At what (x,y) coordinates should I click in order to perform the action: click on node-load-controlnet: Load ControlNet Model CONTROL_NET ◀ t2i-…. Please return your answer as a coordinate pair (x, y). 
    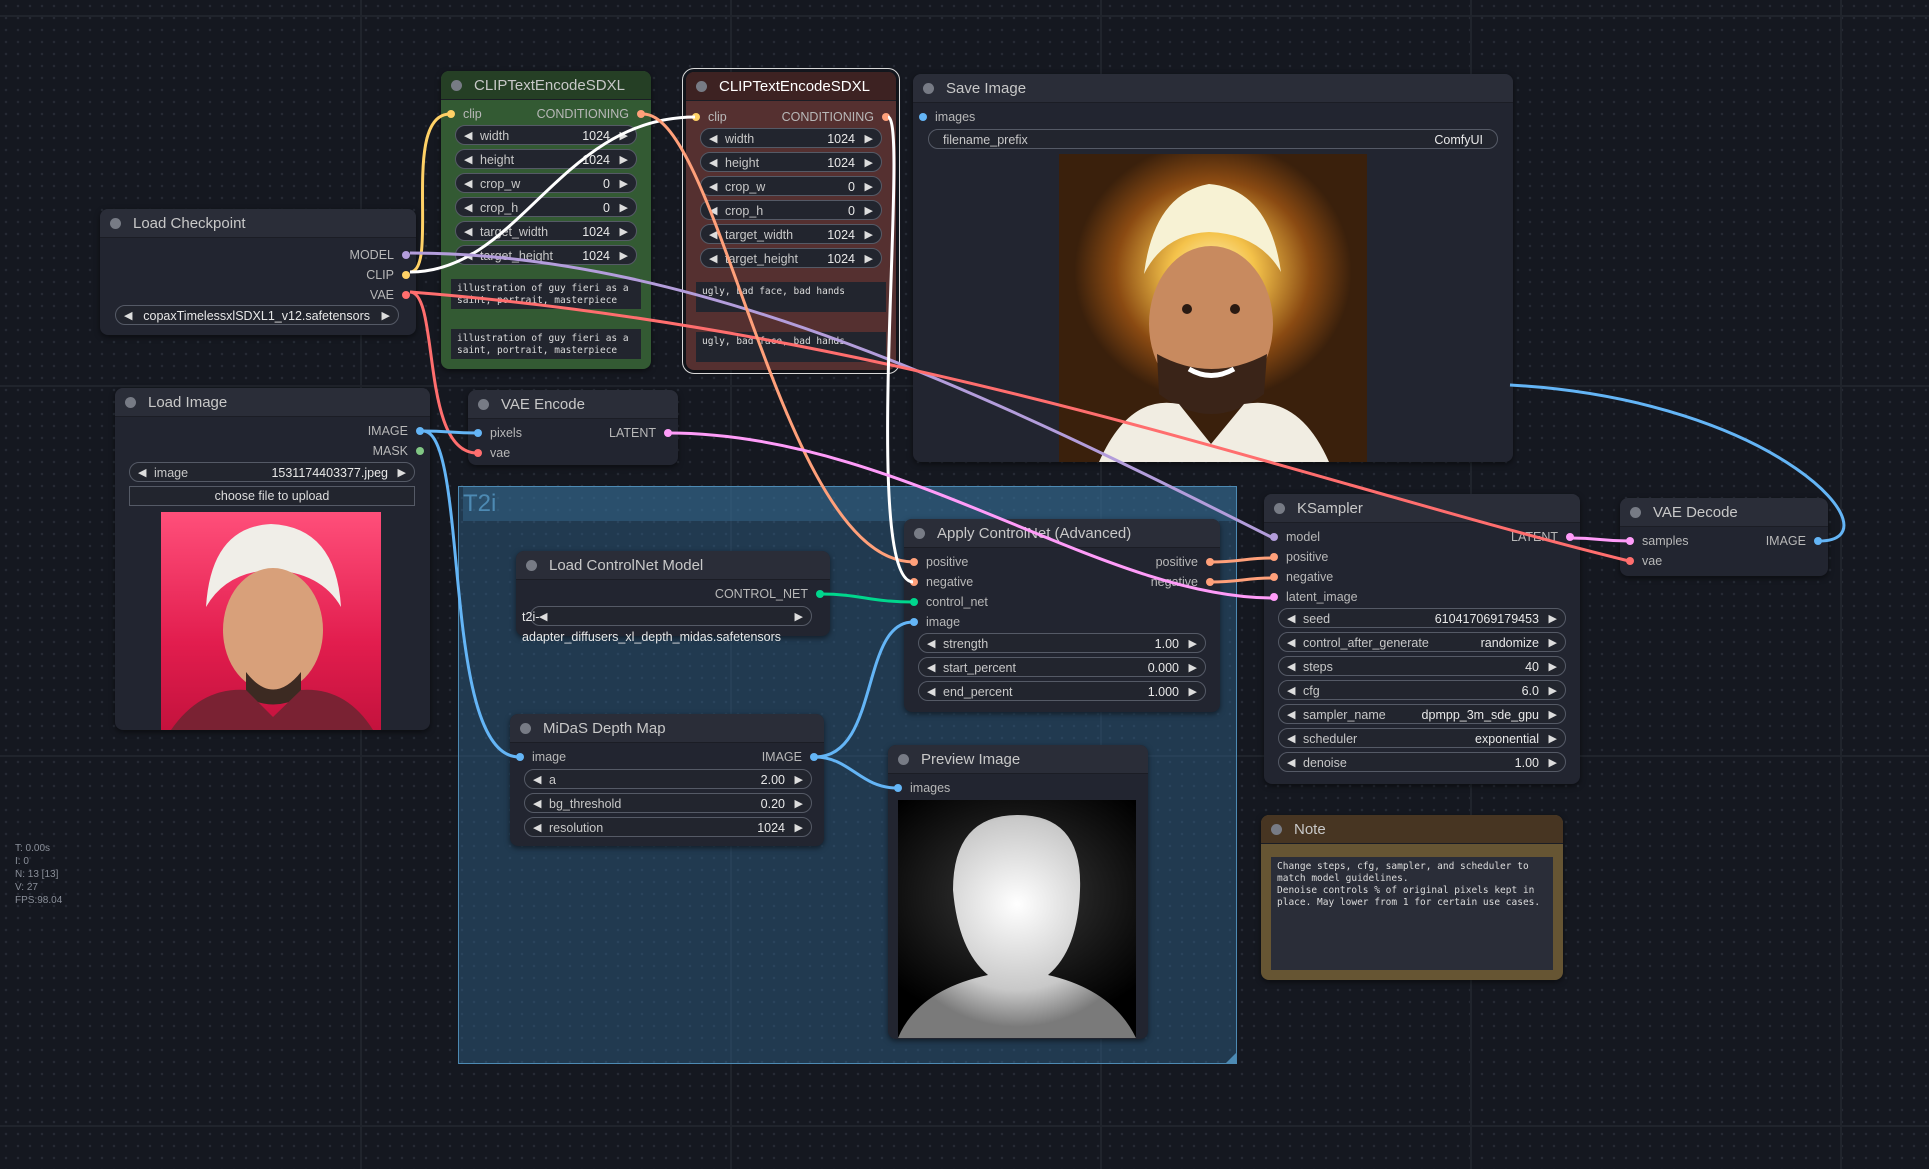
    Looking at the image, I should click on (673, 597).